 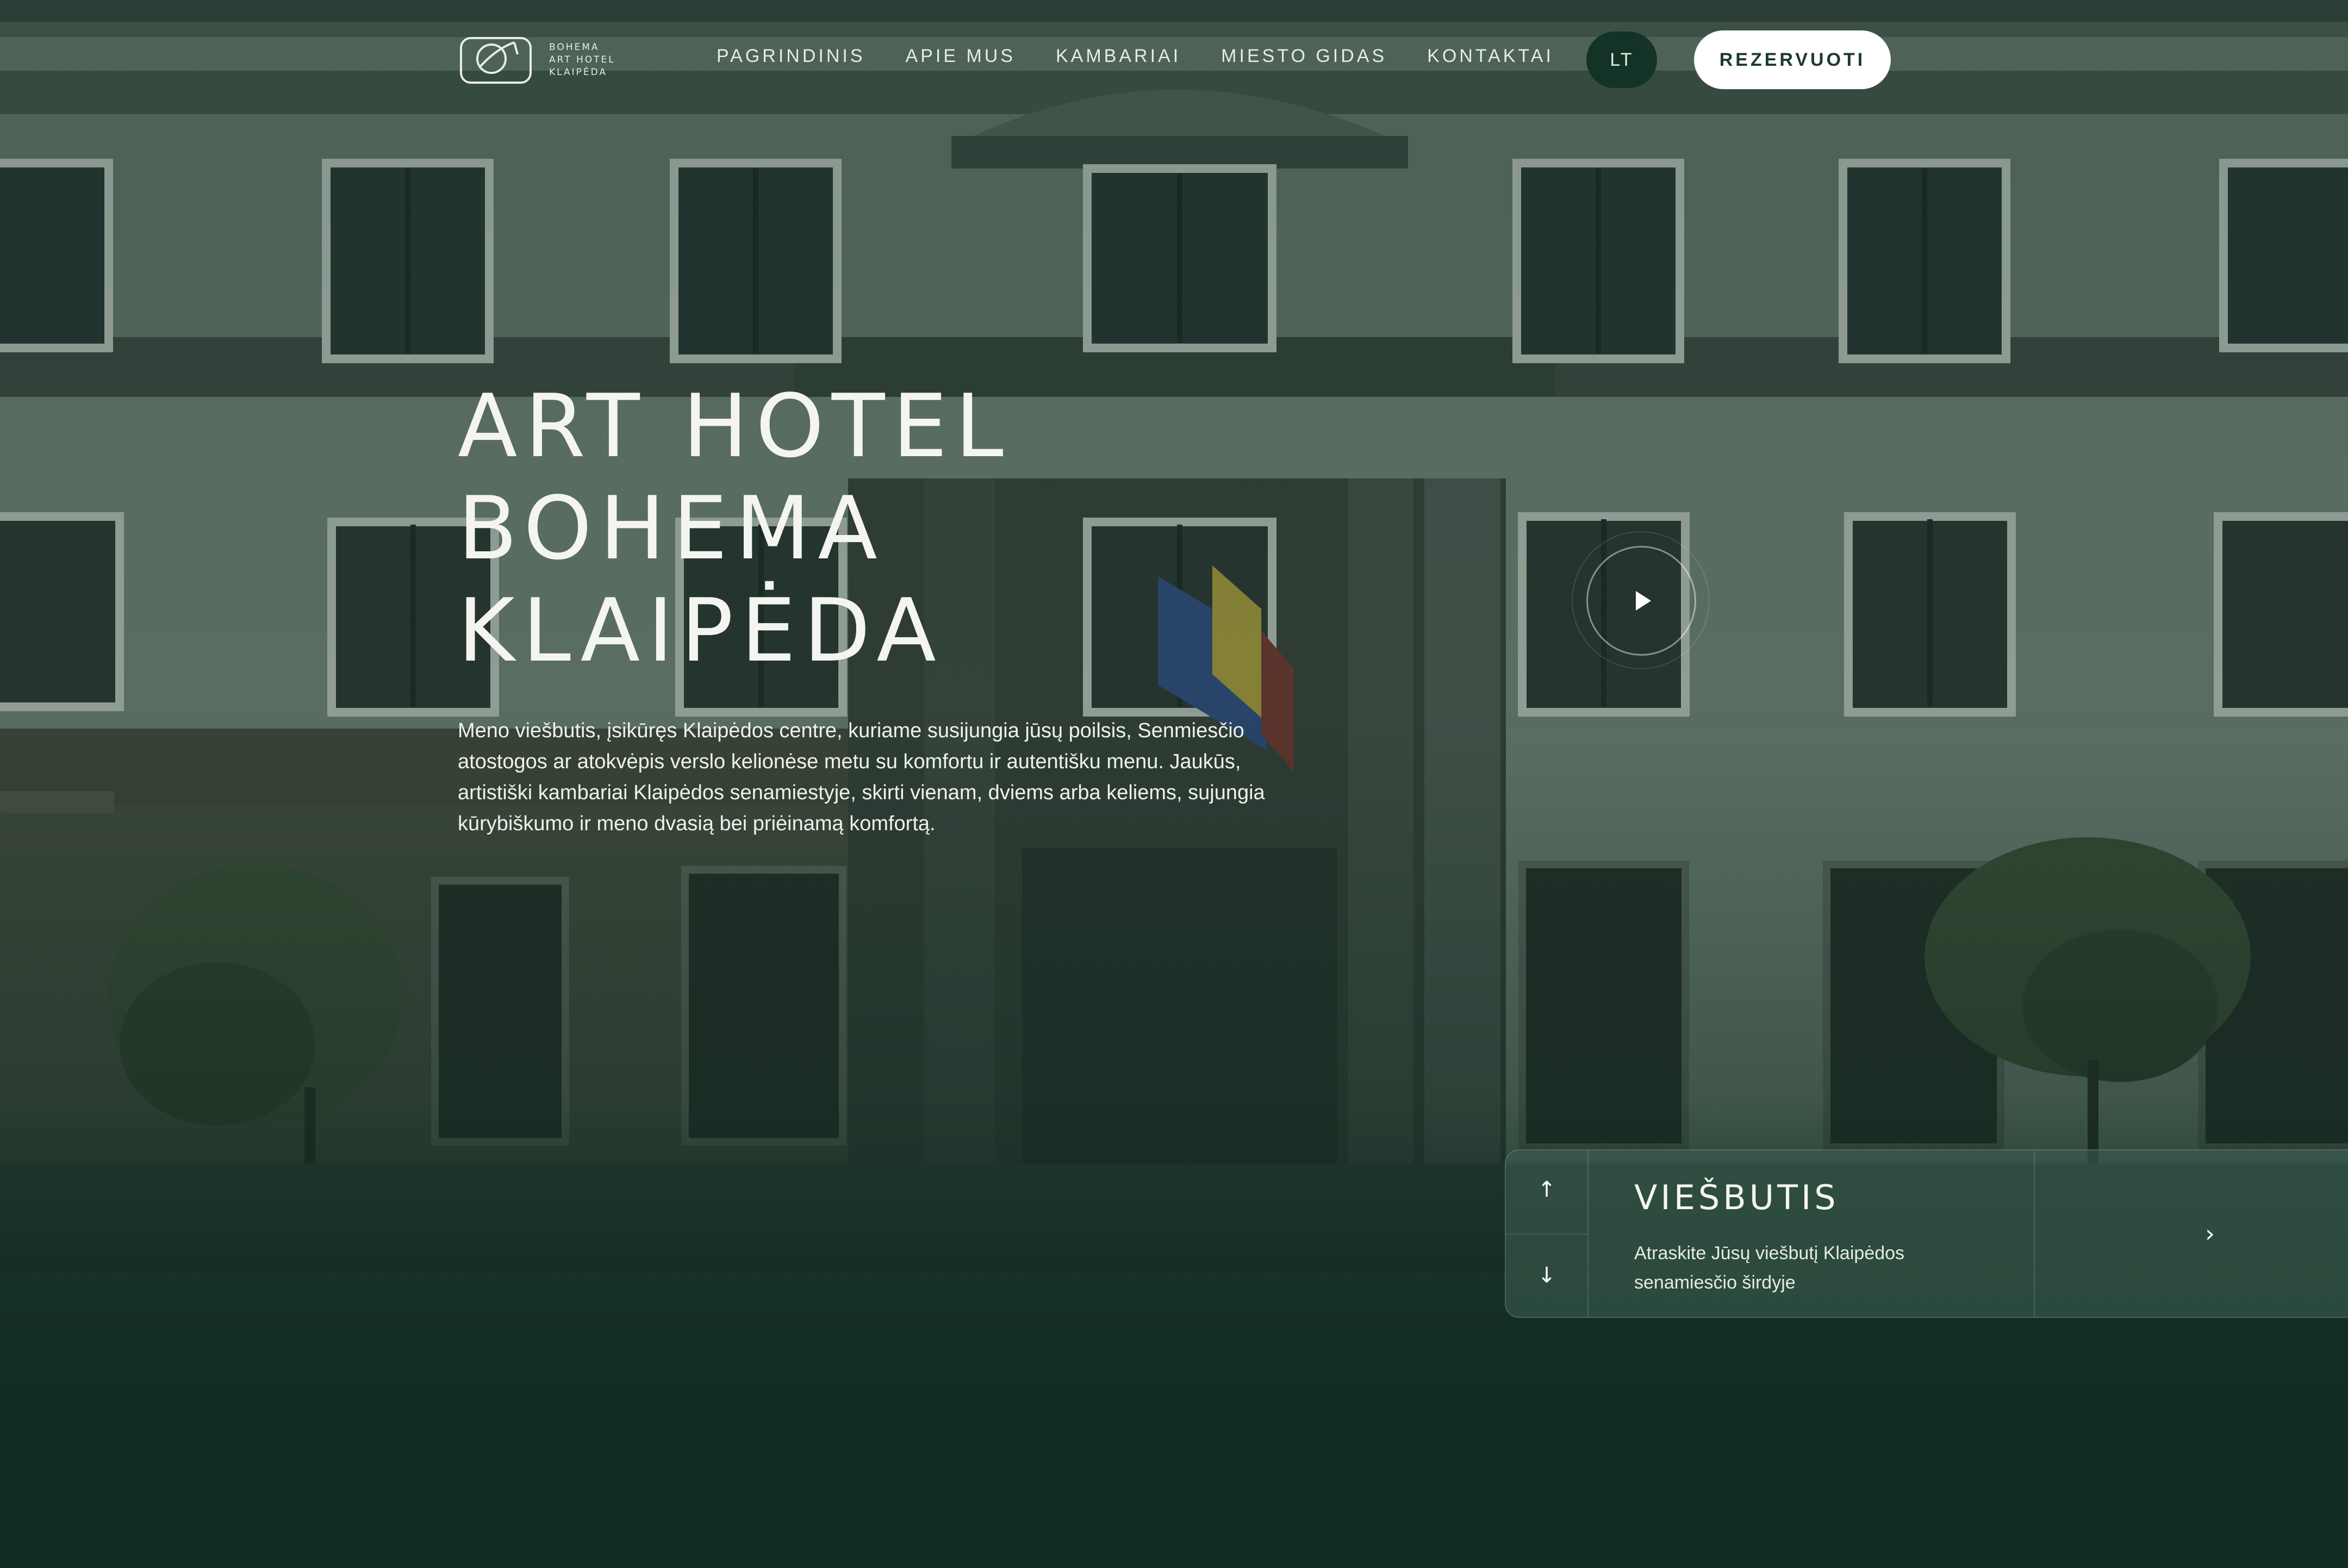 I want to click on logo-line: ART HOTEL, so click(x=582, y=59).